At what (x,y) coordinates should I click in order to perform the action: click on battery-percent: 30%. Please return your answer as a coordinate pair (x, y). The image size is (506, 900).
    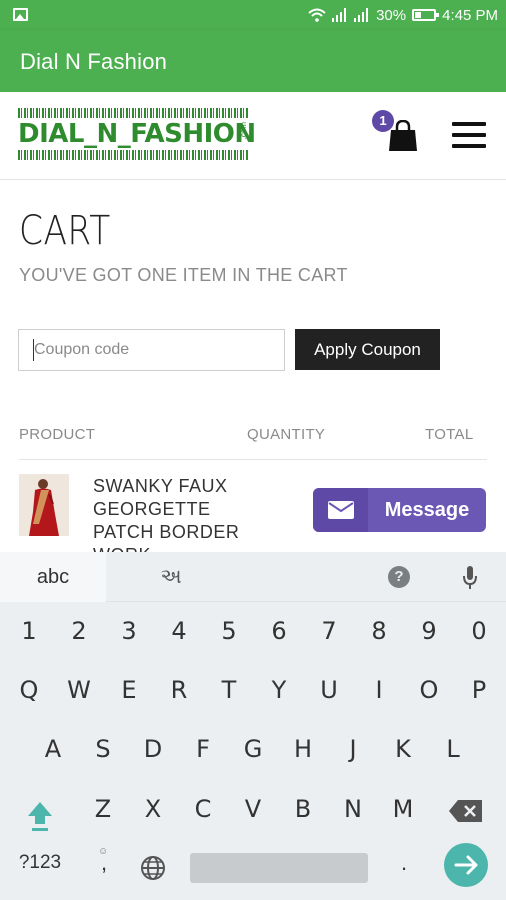
    Looking at the image, I should click on (391, 15).